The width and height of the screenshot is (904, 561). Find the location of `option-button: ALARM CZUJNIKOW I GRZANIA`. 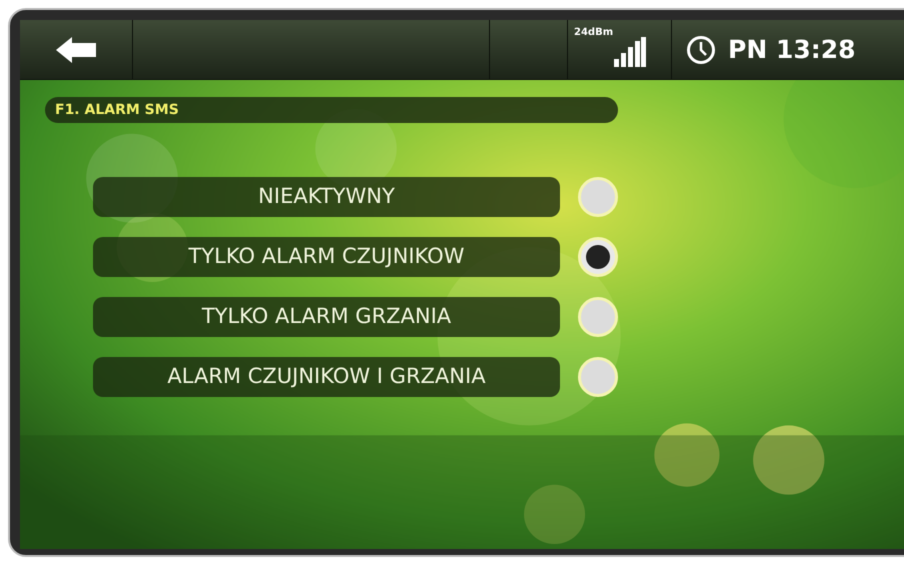

option-button: ALARM CZUJNIKOW I GRZANIA is located at coordinates (326, 377).